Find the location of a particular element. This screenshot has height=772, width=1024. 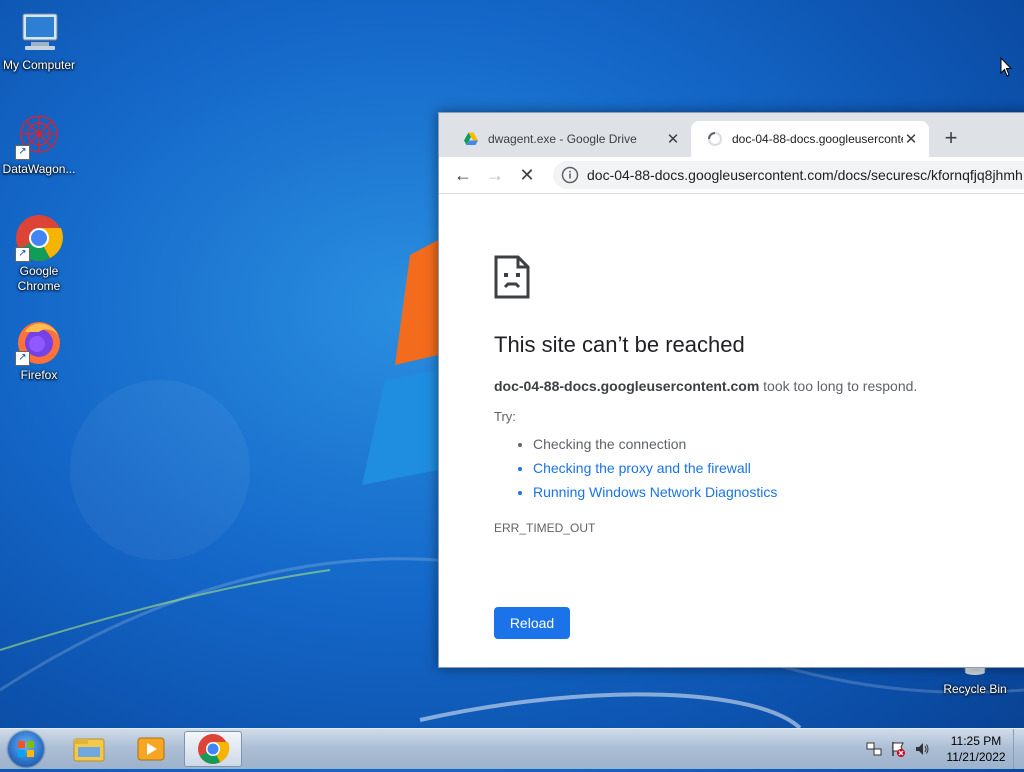

new-tab-button: + is located at coordinates (951, 139).